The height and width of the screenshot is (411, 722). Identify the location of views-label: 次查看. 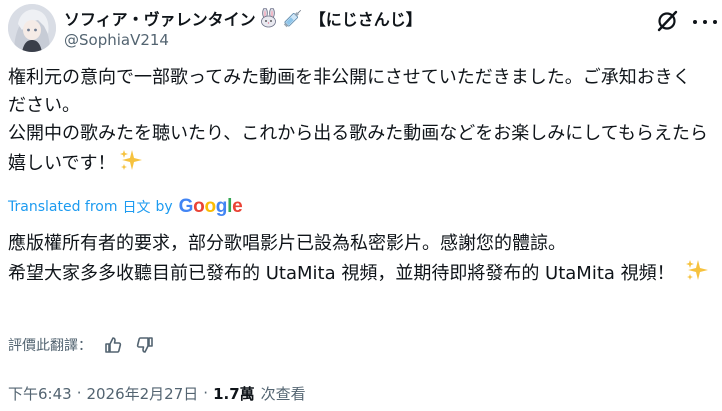
(283, 393).